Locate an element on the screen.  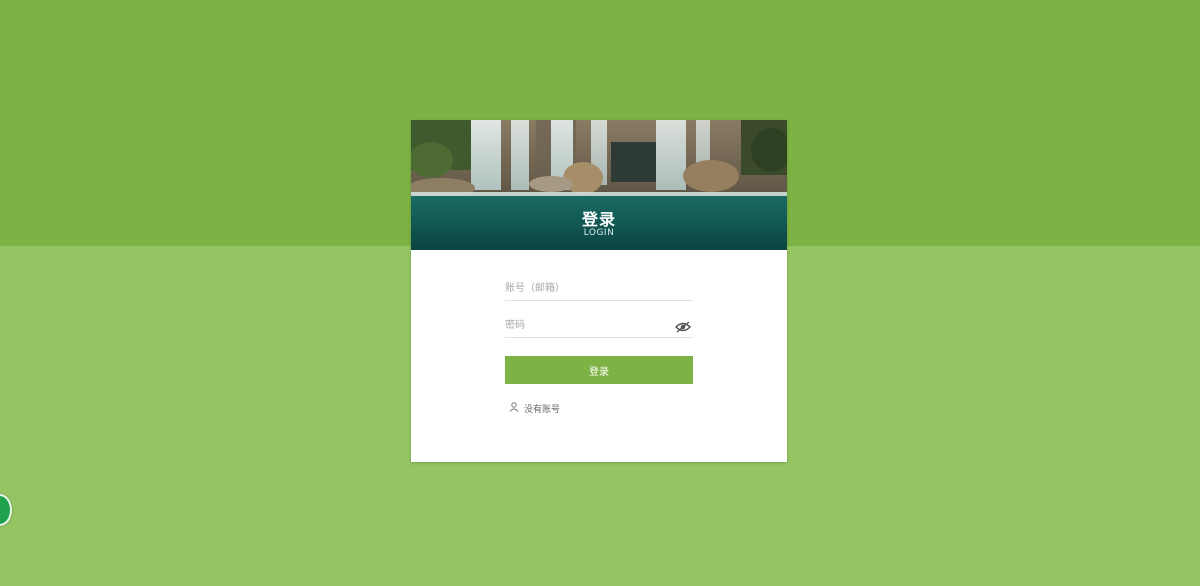
password-input is located at coordinates (590, 325).